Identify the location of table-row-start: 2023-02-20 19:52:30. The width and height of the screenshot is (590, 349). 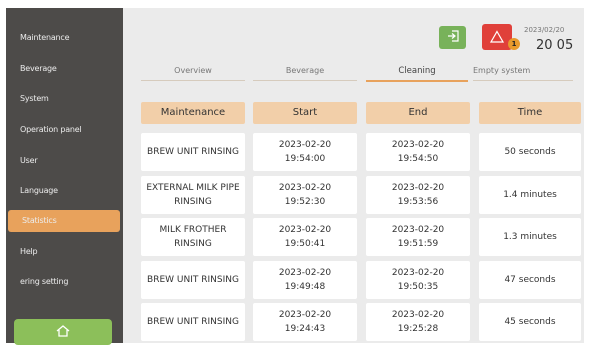
(305, 195).